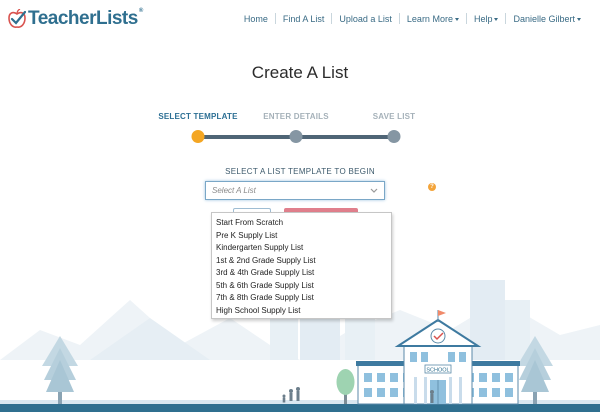  What do you see at coordinates (544, 18) in the screenshot?
I see `nav-user-name: Danielle Gilbert` at bounding box center [544, 18].